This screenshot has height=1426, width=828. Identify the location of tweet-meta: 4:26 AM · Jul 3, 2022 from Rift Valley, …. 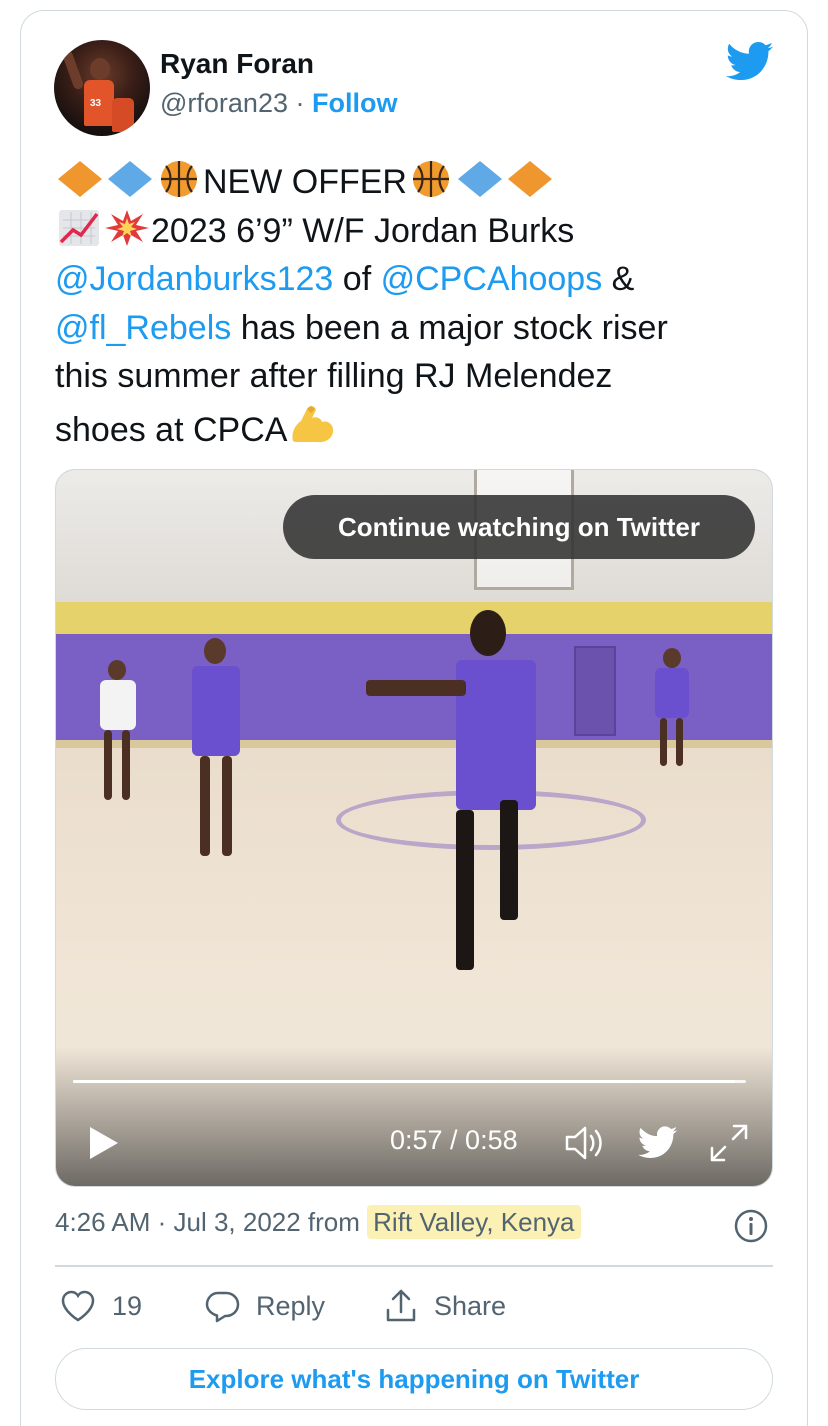
(318, 1222).